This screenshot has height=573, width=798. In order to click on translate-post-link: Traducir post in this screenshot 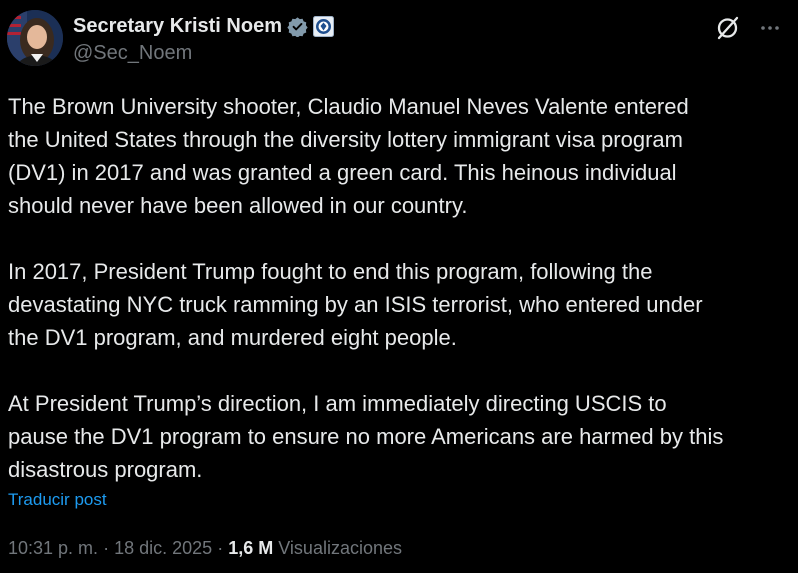, I will do `click(57, 500)`.